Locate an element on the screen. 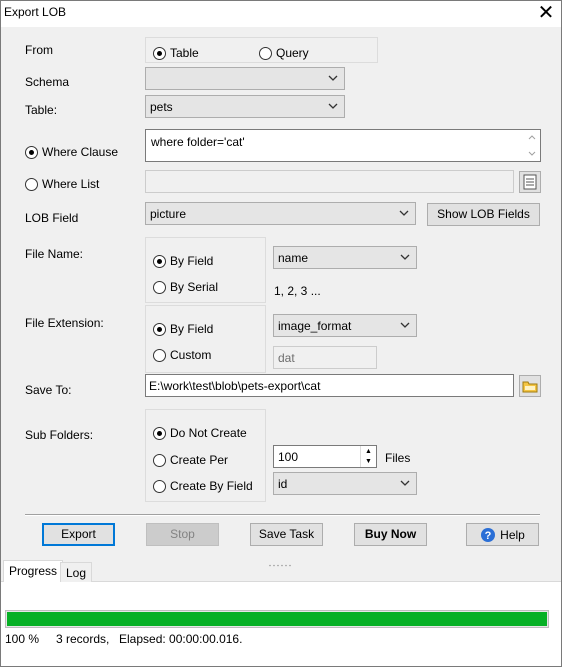  create-per-label: Create Per is located at coordinates (199, 460).